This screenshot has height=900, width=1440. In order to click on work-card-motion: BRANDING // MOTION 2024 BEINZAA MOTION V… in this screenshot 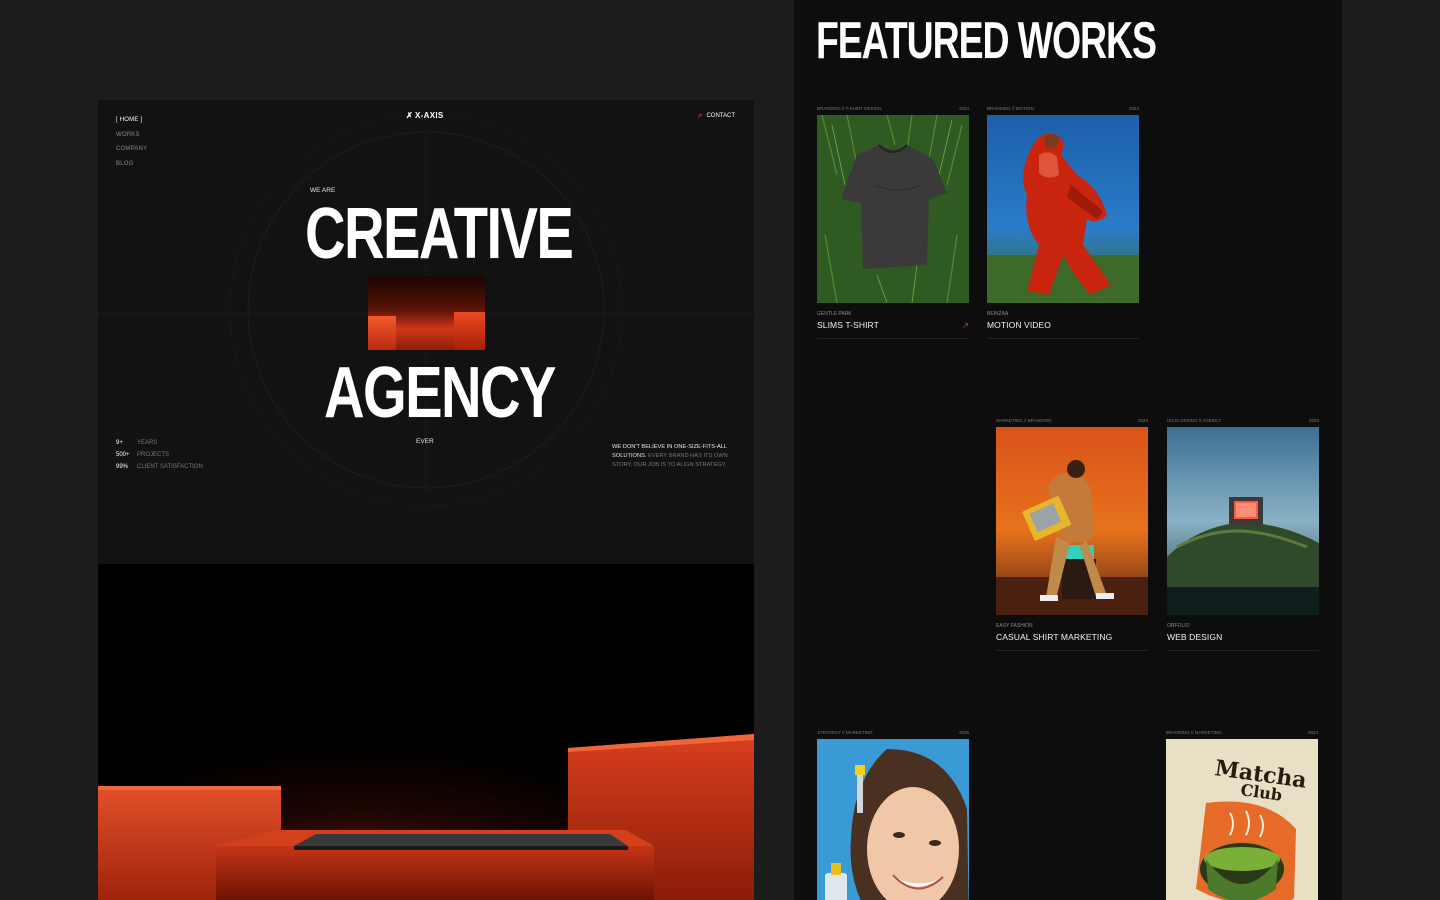, I will do `click(1063, 222)`.